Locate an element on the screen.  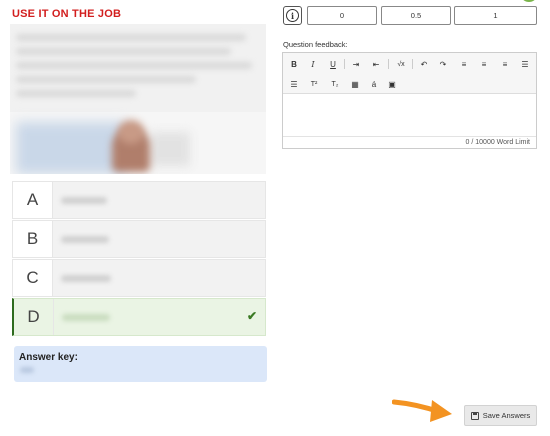
answer-option-b: B is located at coordinates (139, 239).